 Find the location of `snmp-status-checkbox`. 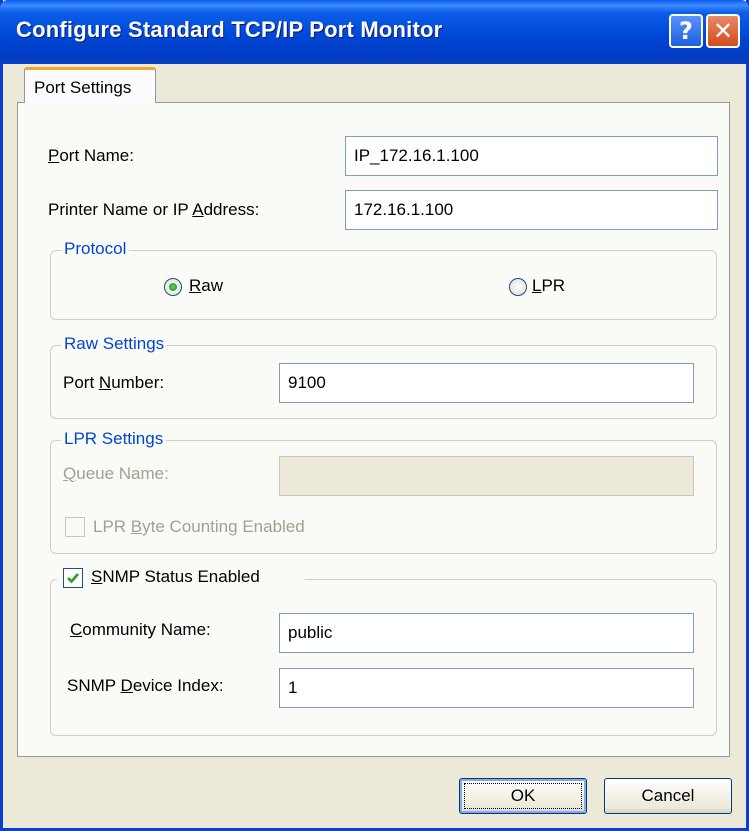

snmp-status-checkbox is located at coordinates (73, 578).